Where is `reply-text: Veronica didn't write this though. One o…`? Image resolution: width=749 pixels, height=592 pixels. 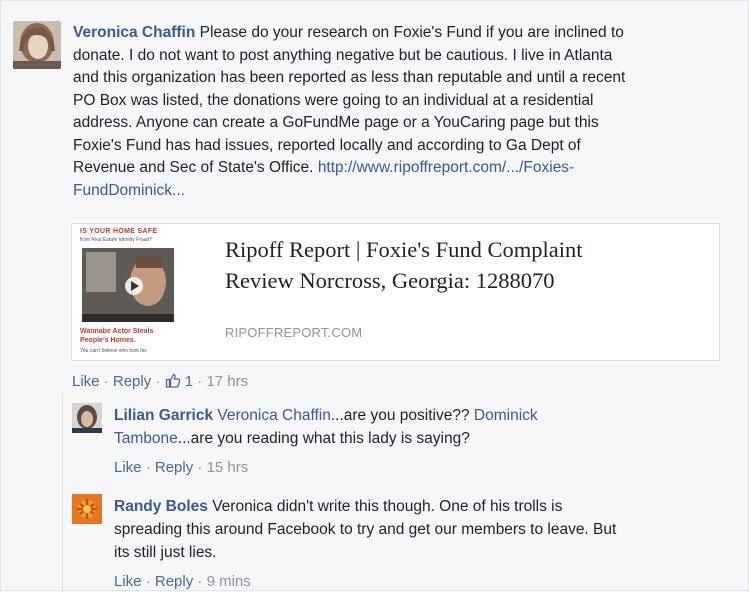
reply-text: Veronica didn't write this though. One o… is located at coordinates (387, 506).